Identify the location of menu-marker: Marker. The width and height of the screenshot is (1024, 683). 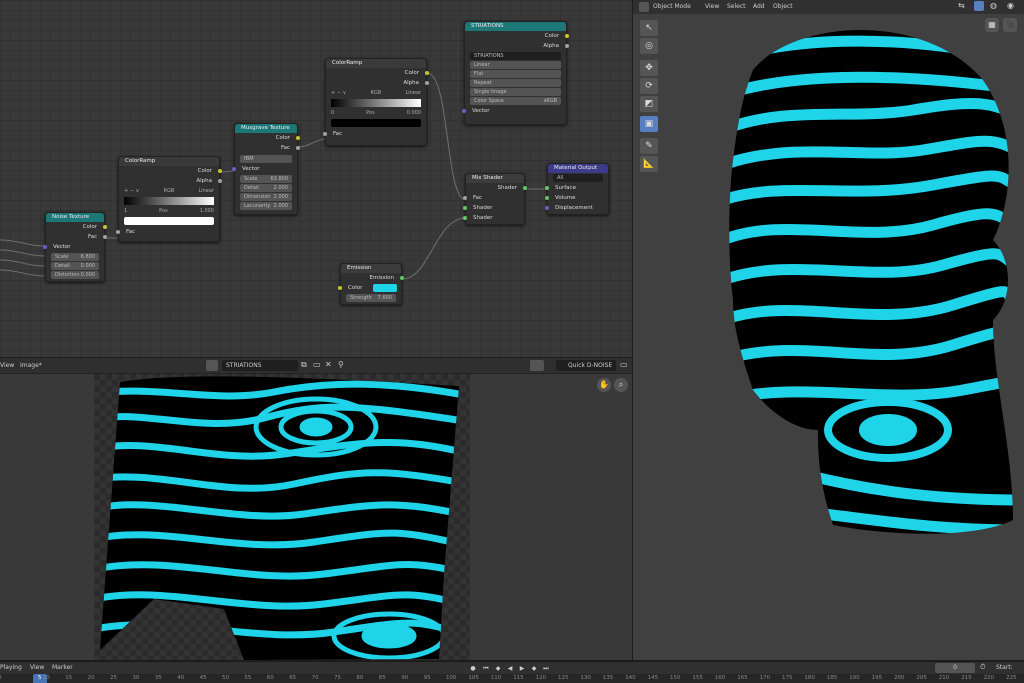
(62, 667).